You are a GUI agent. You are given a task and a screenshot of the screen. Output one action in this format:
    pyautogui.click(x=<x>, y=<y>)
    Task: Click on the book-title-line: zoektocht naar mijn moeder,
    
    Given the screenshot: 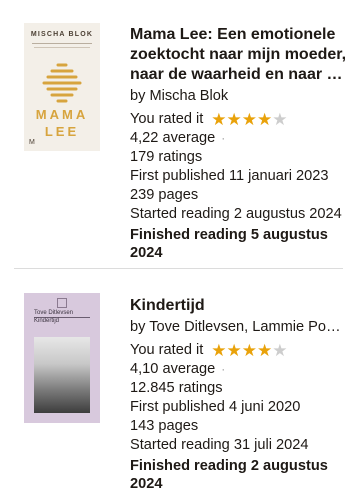 What is the action you would take?
    pyautogui.click(x=238, y=54)
    